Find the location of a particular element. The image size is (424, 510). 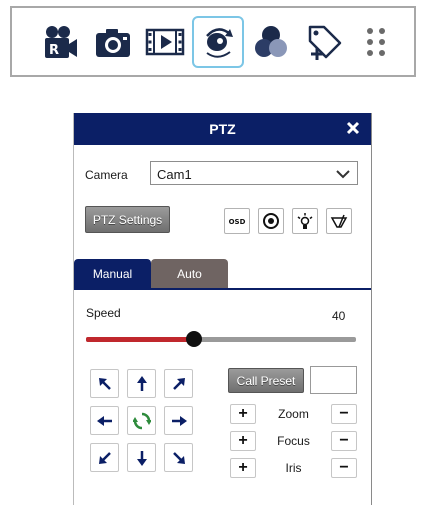

wiper-icon is located at coordinates (339, 221).